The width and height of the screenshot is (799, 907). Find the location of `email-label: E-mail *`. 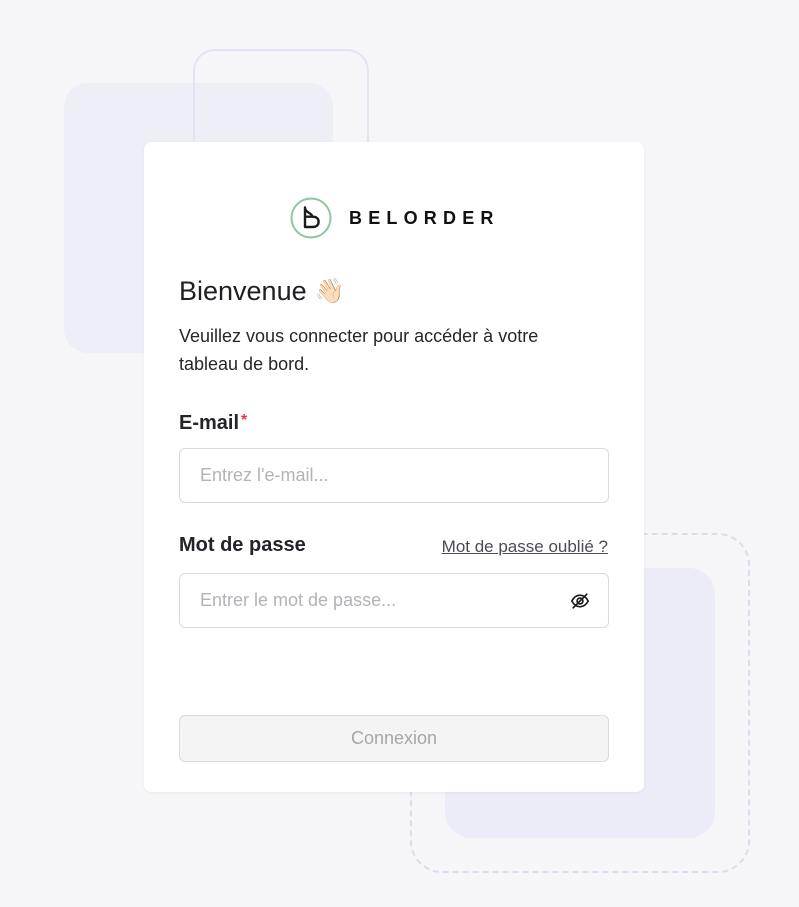

email-label: E-mail * is located at coordinates (213, 423).